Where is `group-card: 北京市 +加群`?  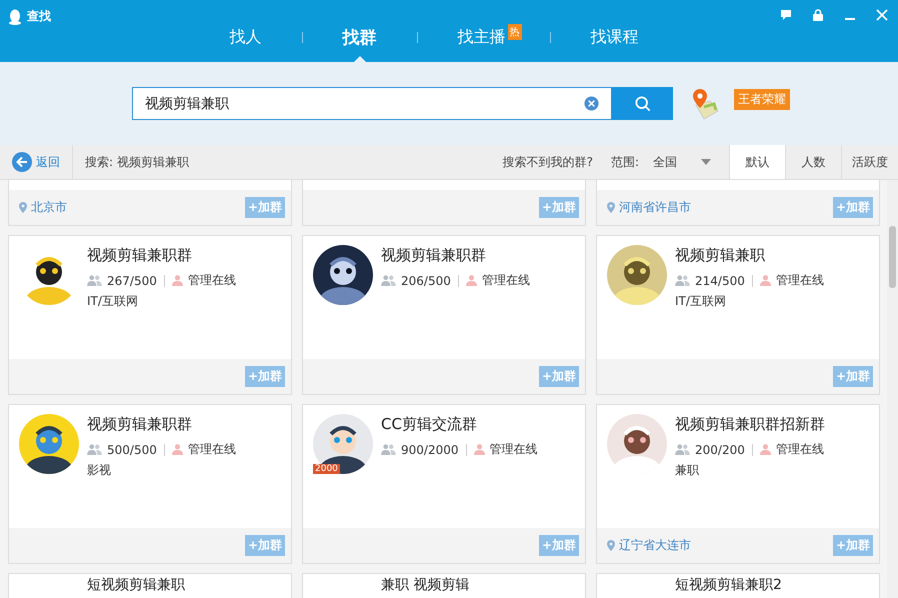 group-card: 北京市 +加群 is located at coordinates (150, 203).